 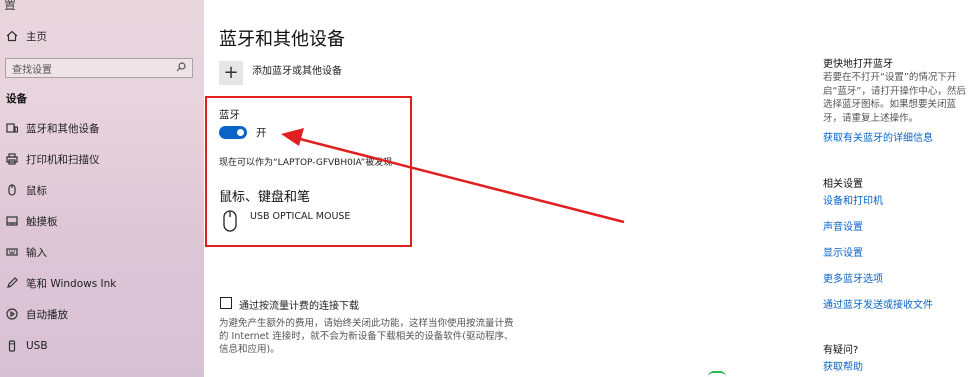 What do you see at coordinates (853, 277) in the screenshot?
I see `more-bluetooth-options-link: 更多蓝牙选项` at bounding box center [853, 277].